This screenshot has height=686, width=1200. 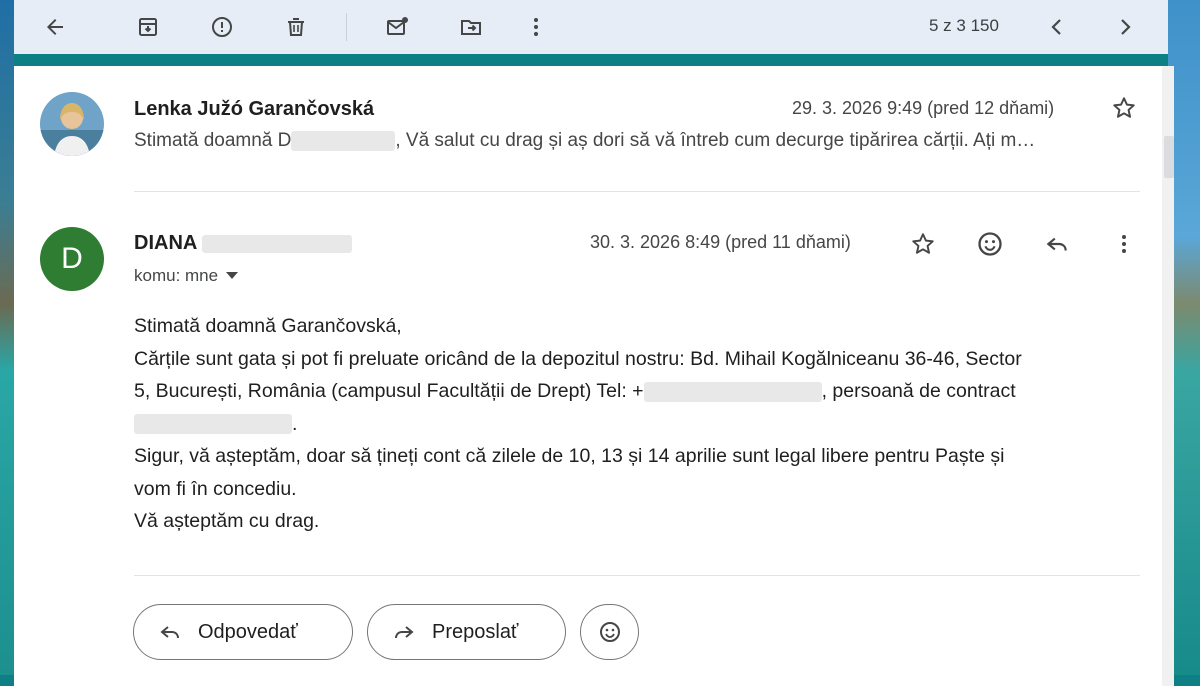 I want to click on back-arrow-icon, so click(x=55, y=27).